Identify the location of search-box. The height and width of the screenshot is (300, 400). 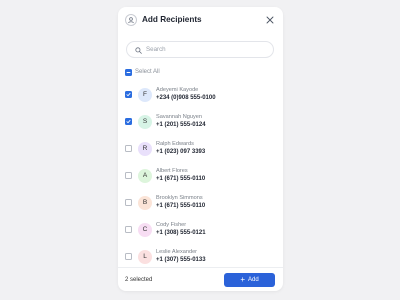
(200, 49).